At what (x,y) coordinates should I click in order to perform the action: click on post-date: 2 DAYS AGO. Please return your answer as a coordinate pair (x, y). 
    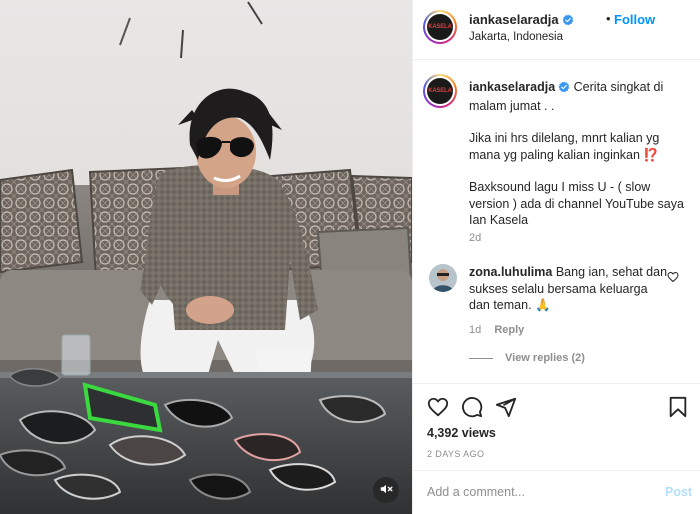
    Looking at the image, I should click on (455, 454).